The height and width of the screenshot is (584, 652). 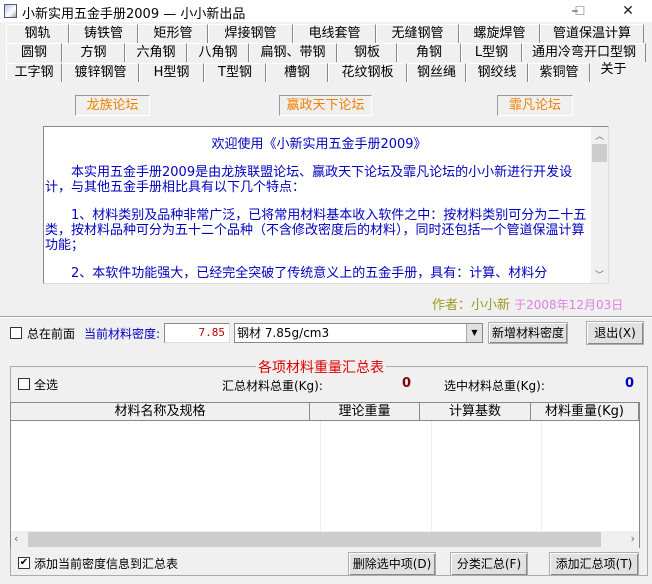 What do you see at coordinates (293, 52) in the screenshot?
I see `tab-flat-steel: 扁钢、带钢` at bounding box center [293, 52].